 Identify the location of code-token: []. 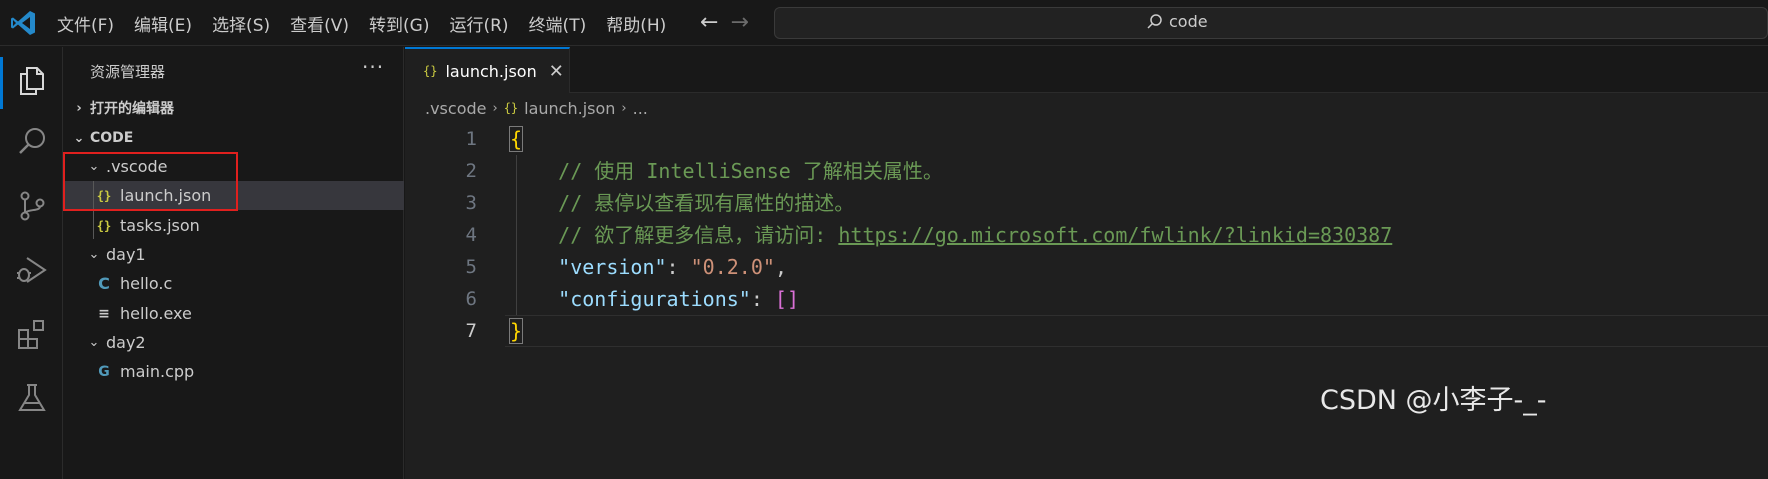
(787, 299).